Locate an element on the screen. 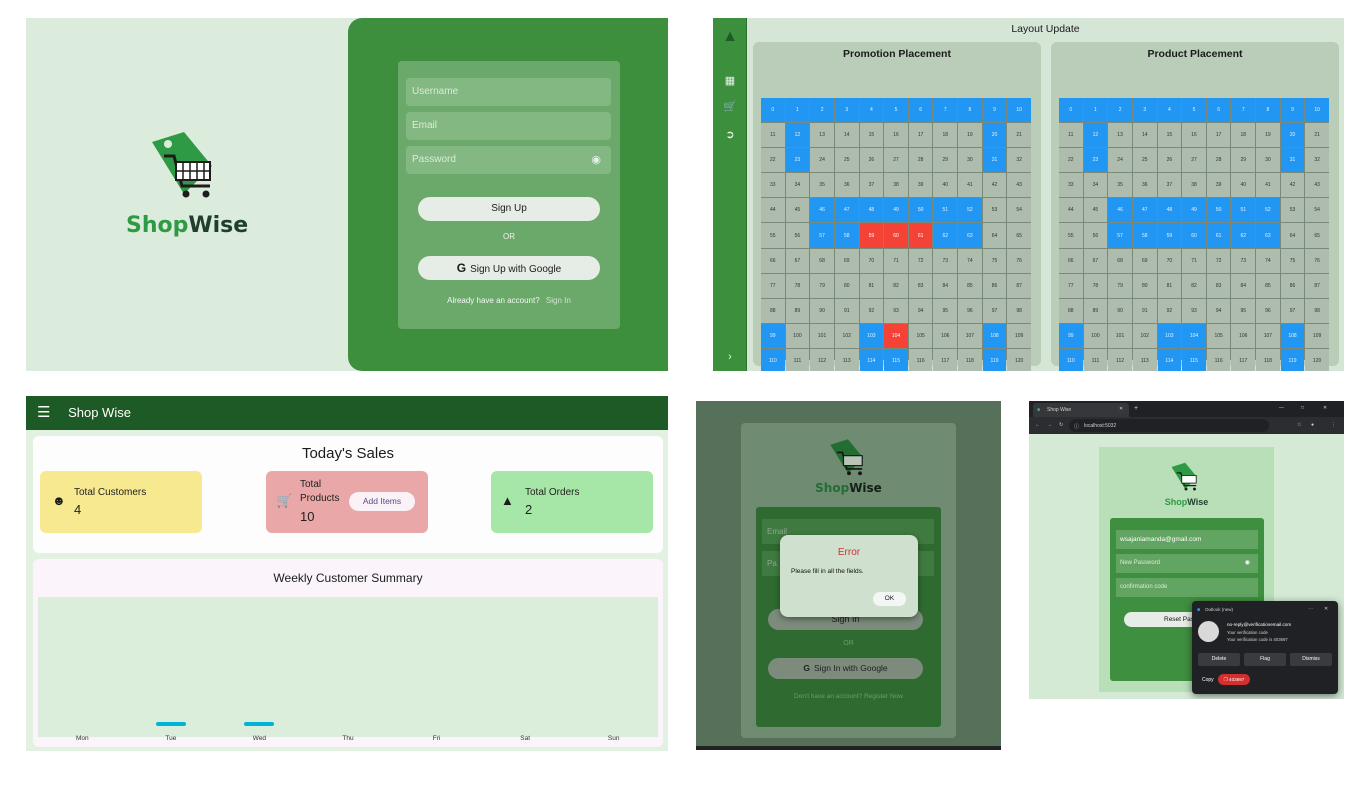 The image size is (1366, 800). dashboard-icon: ▦ is located at coordinates (730, 80).